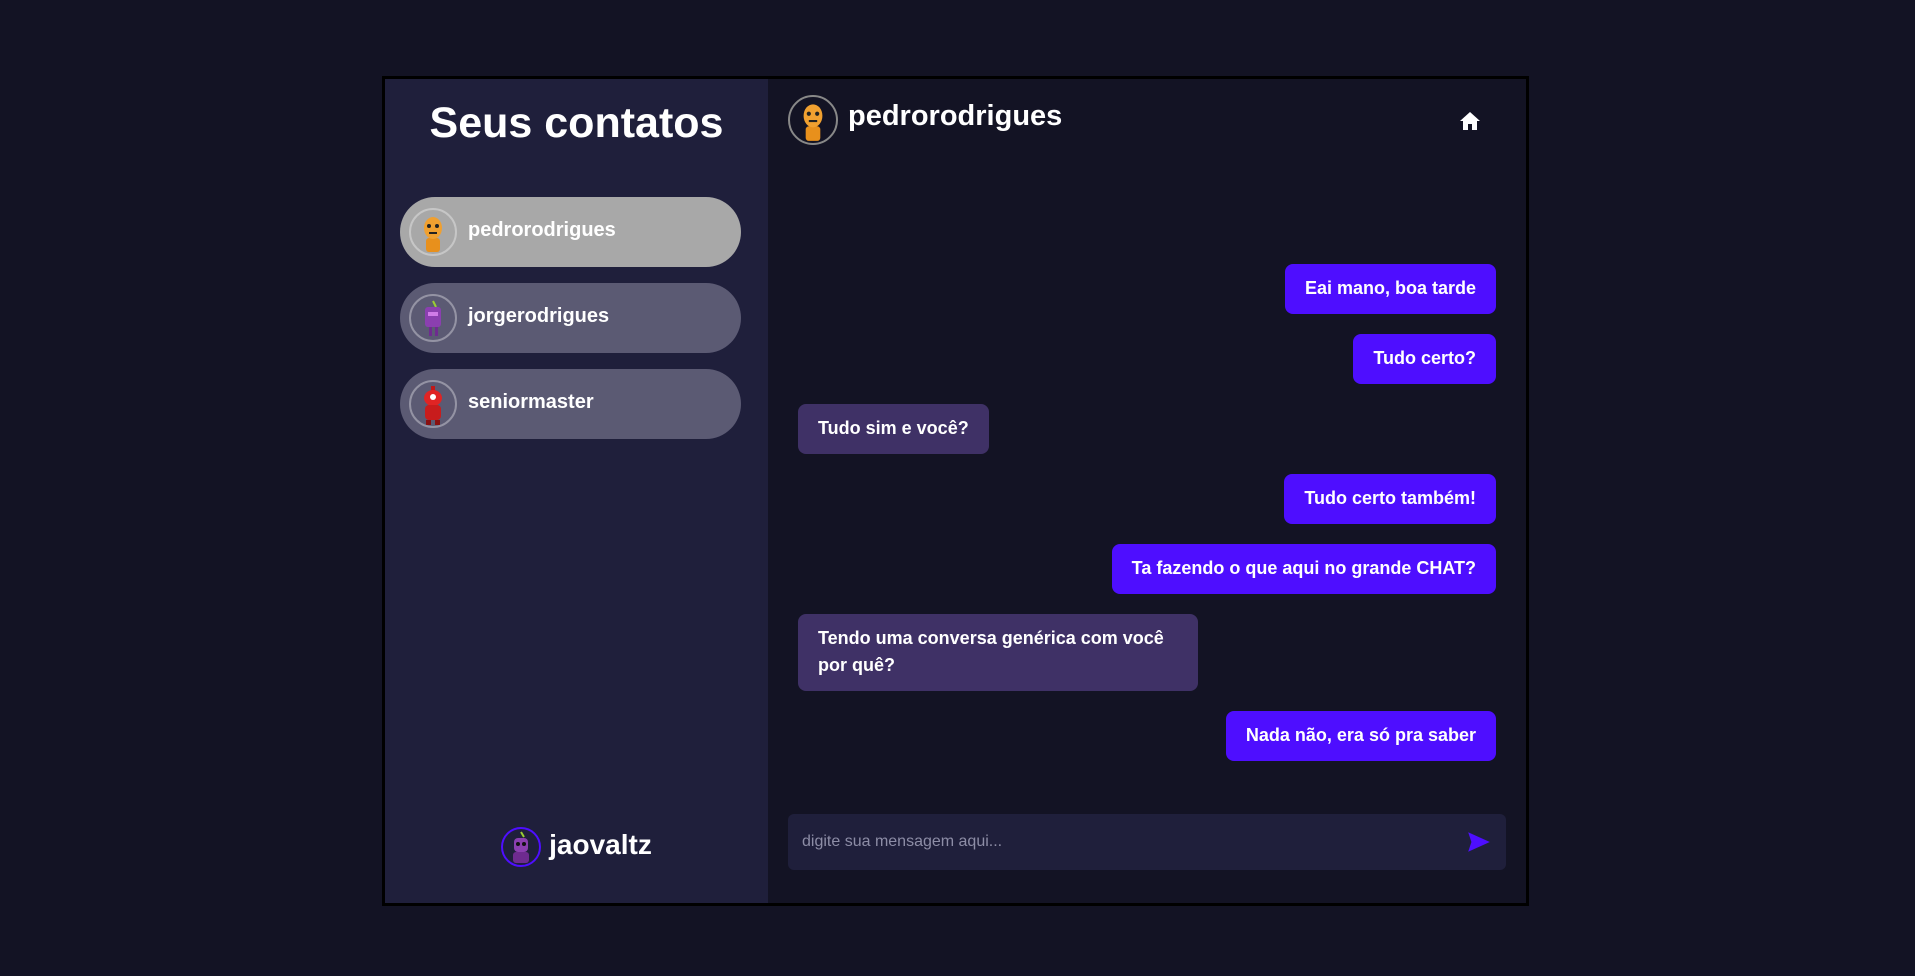 The width and height of the screenshot is (1915, 976). What do you see at coordinates (1147, 120) in the screenshot?
I see `chat-header: pedrorodrigues` at bounding box center [1147, 120].